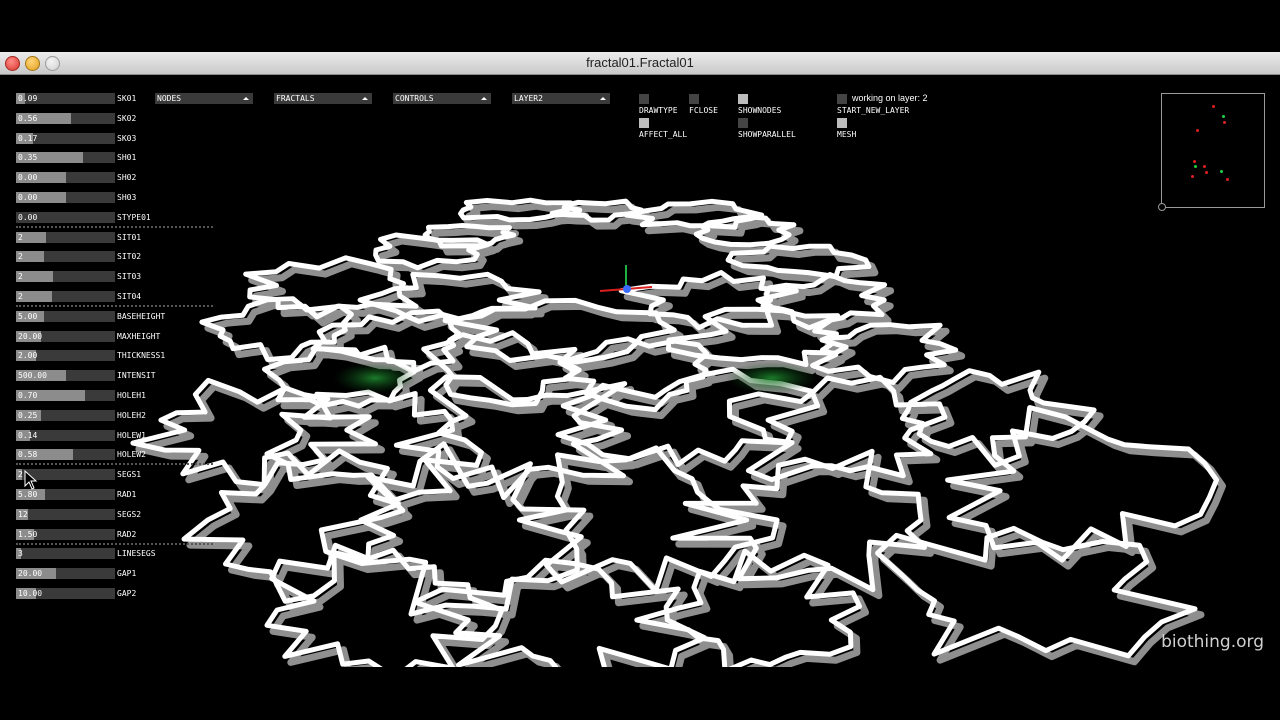 The height and width of the screenshot is (720, 1280). I want to click on slider-value: 2.00, so click(28, 356).